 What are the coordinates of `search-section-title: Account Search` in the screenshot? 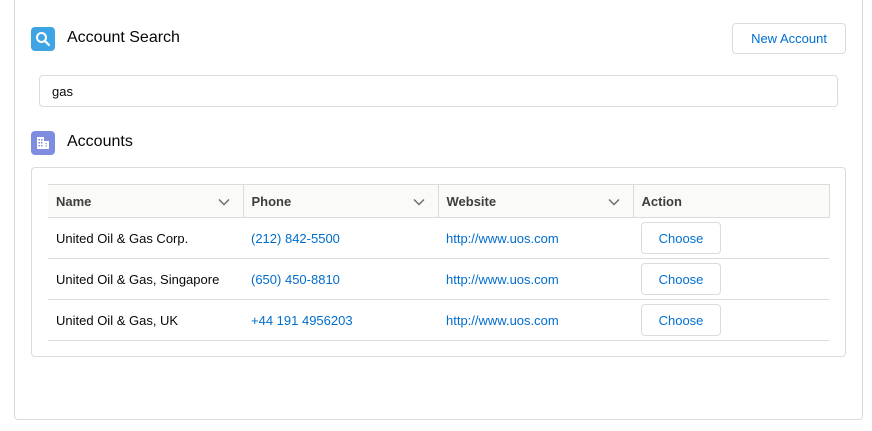 It's located at (123, 37).